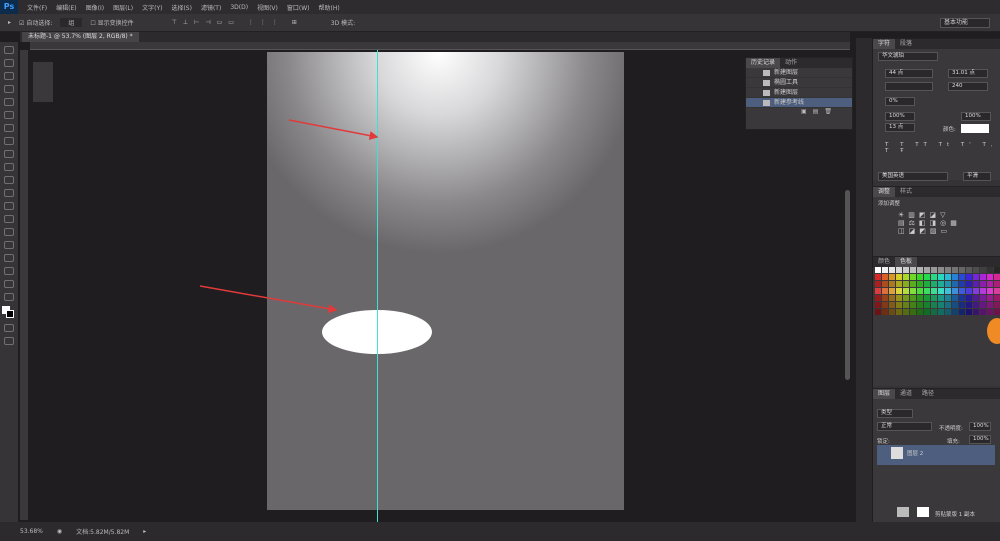 The width and height of the screenshot is (1000, 541). I want to click on tab-styles: 样式, so click(906, 192).